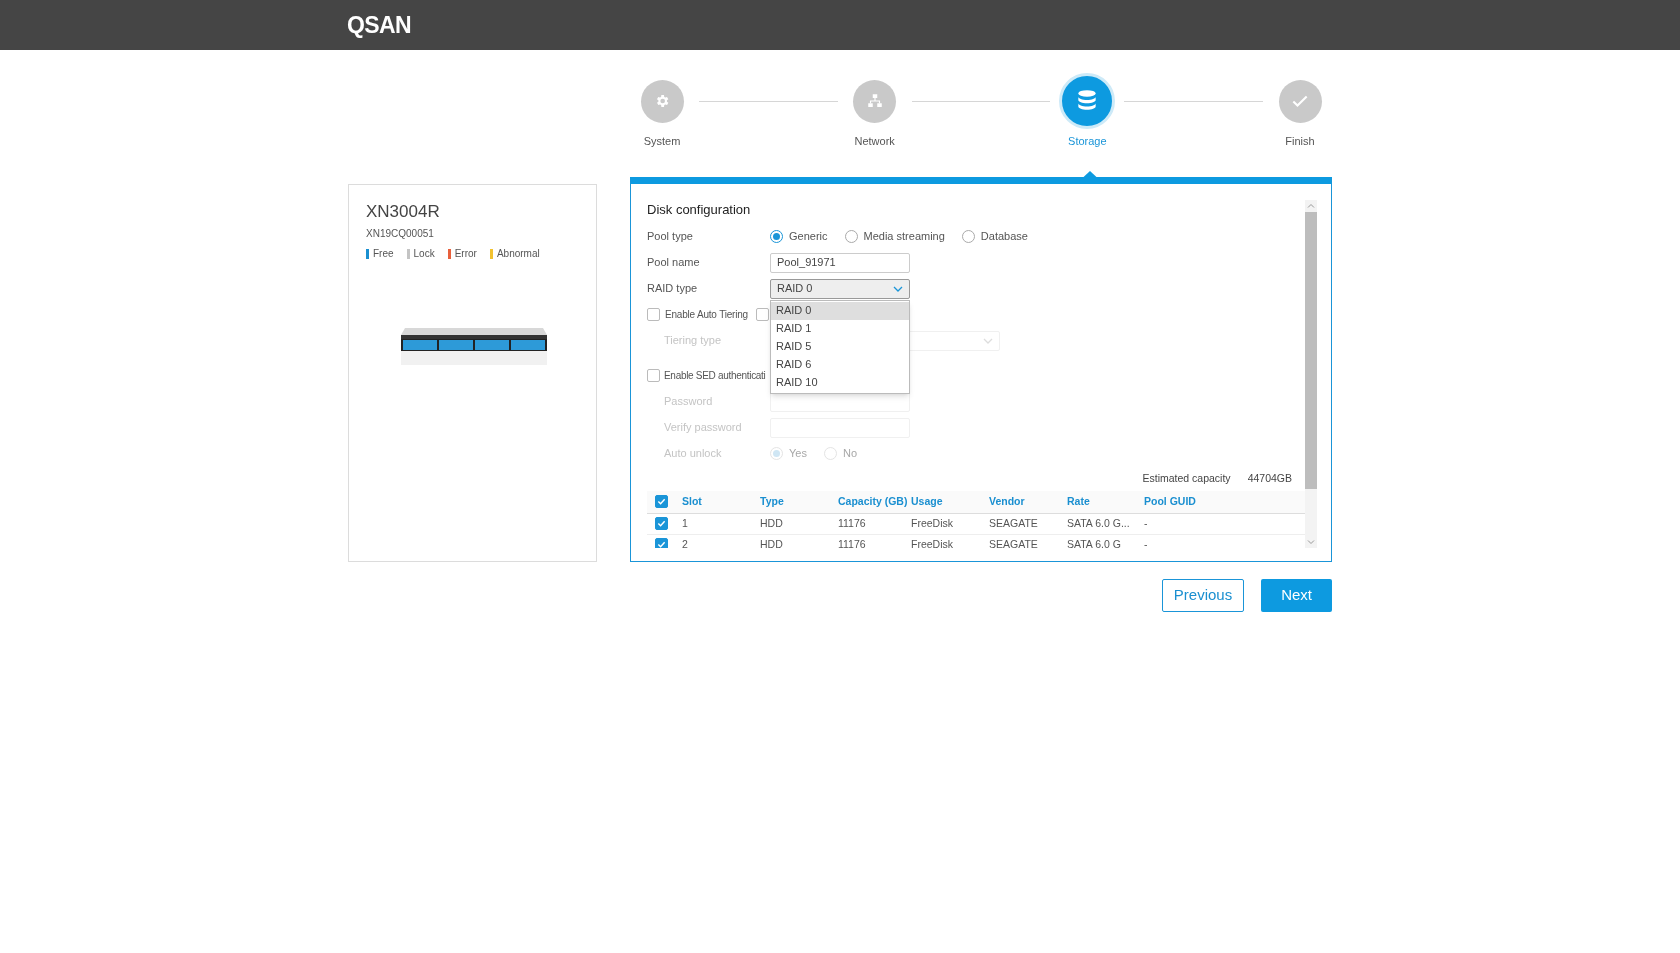 The width and height of the screenshot is (1680, 953). Describe the element at coordinates (715, 376) in the screenshot. I see `checkbox-label: Enable SED authenticati` at that location.